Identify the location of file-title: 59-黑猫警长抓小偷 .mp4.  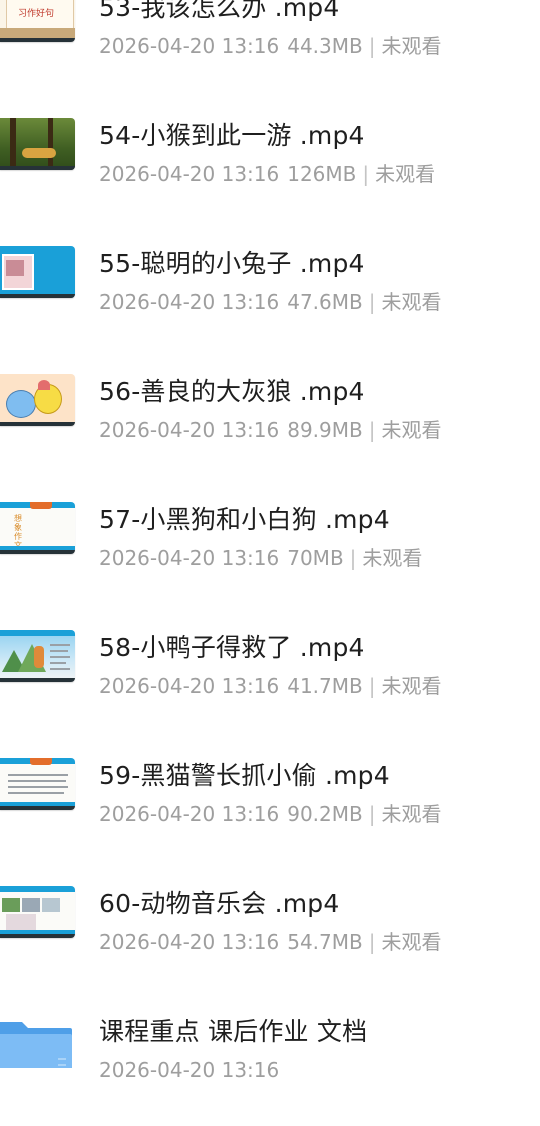
(244, 776).